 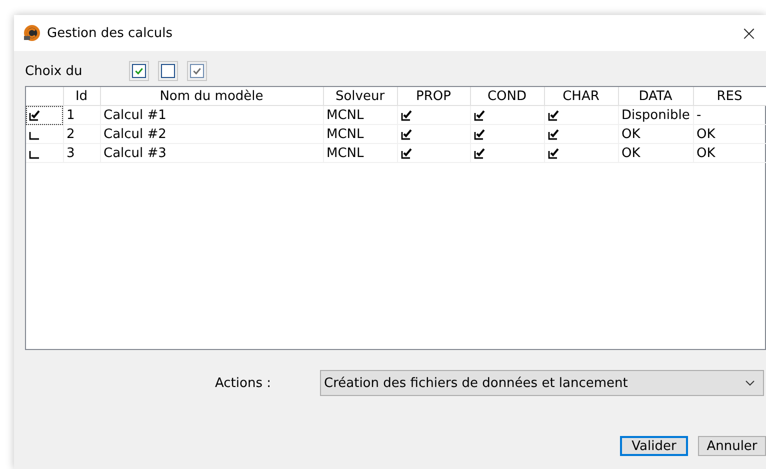 I want to click on table-cell: Calcul #3, so click(x=135, y=153).